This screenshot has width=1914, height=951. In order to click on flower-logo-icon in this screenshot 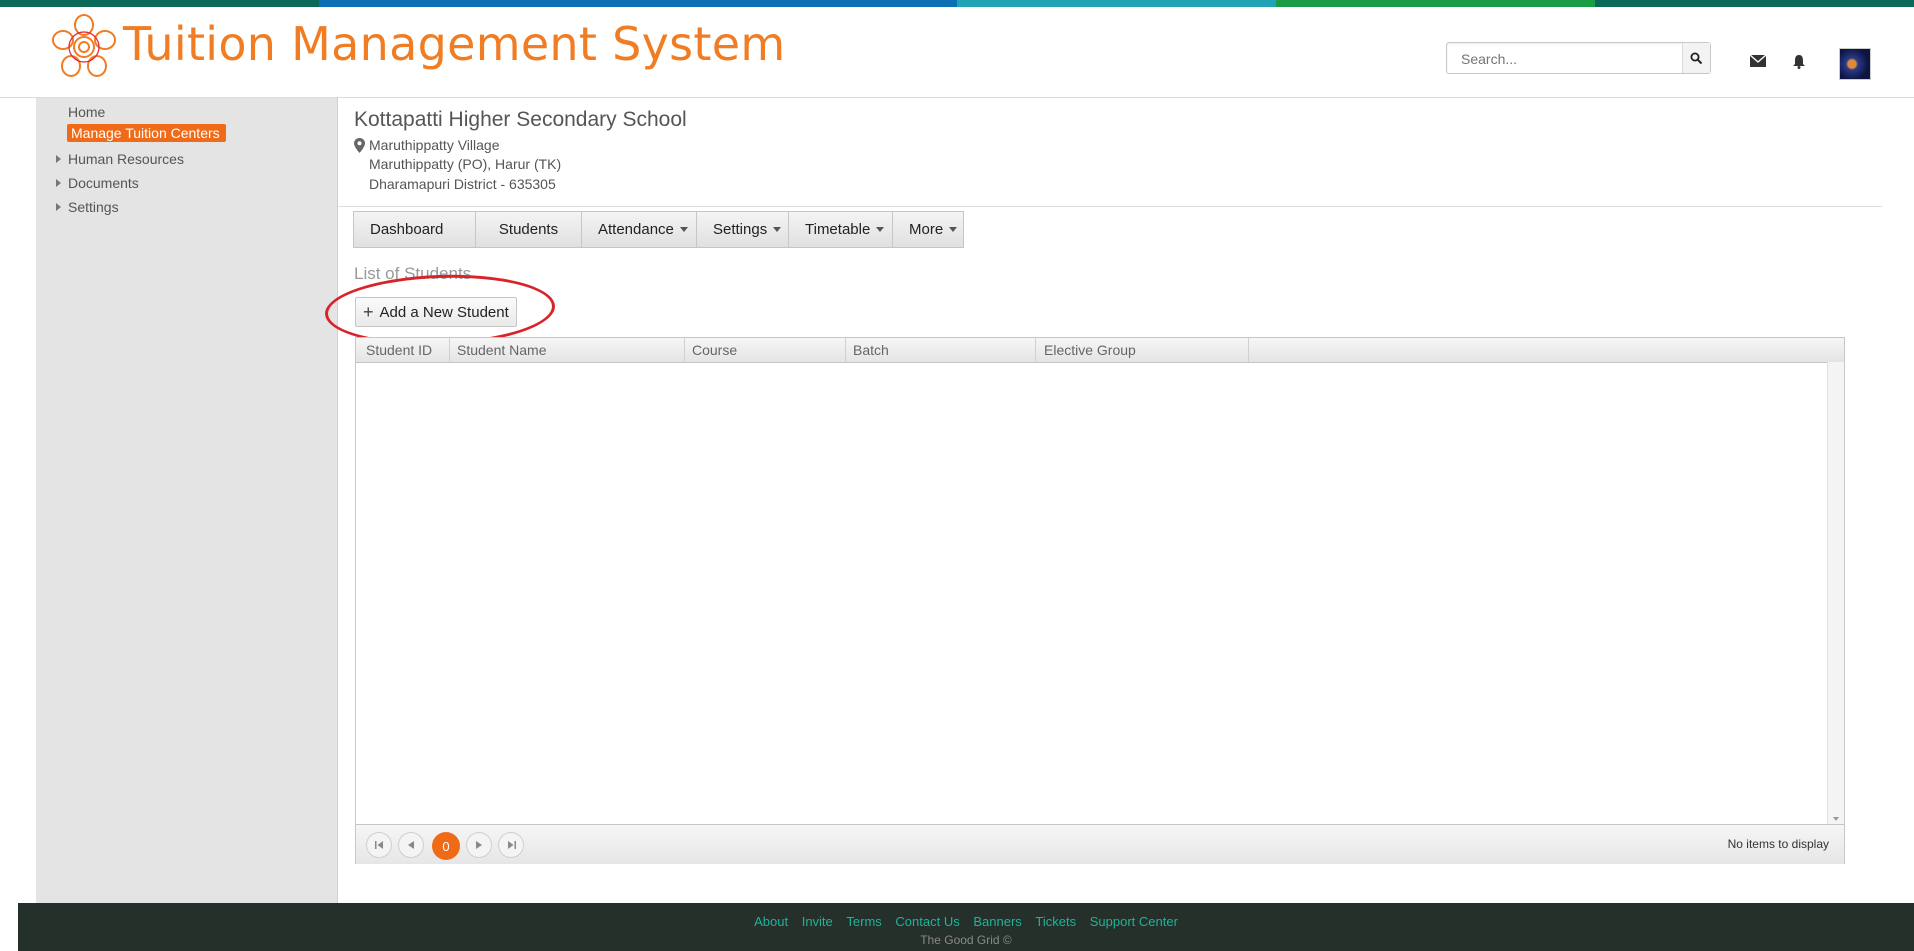, I will do `click(84, 45)`.